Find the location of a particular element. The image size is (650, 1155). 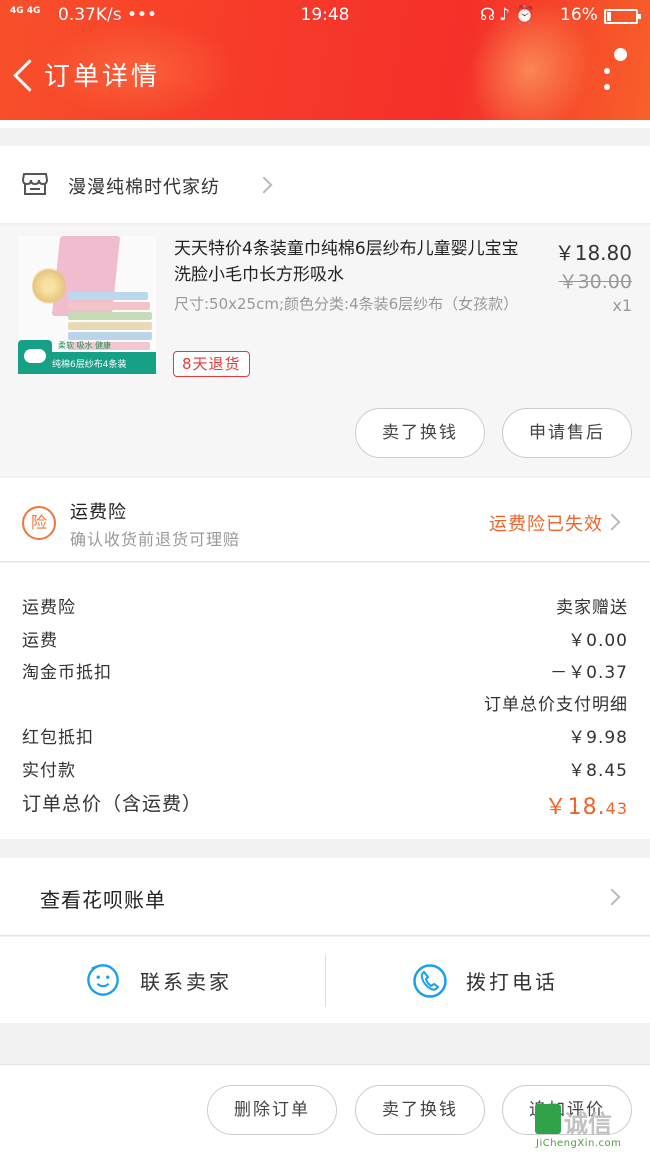

clock: 19:48 is located at coordinates (325, 15).